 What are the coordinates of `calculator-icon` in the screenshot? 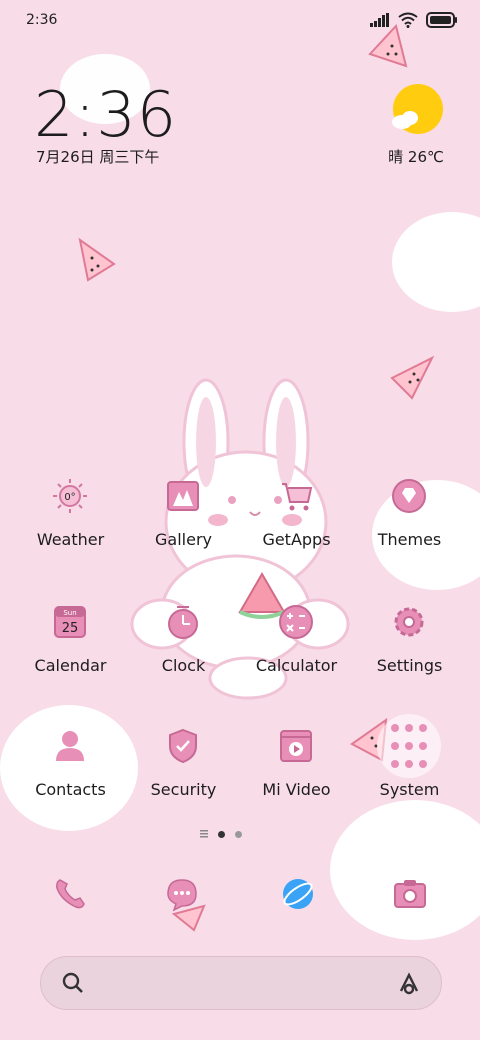 It's located at (296, 622).